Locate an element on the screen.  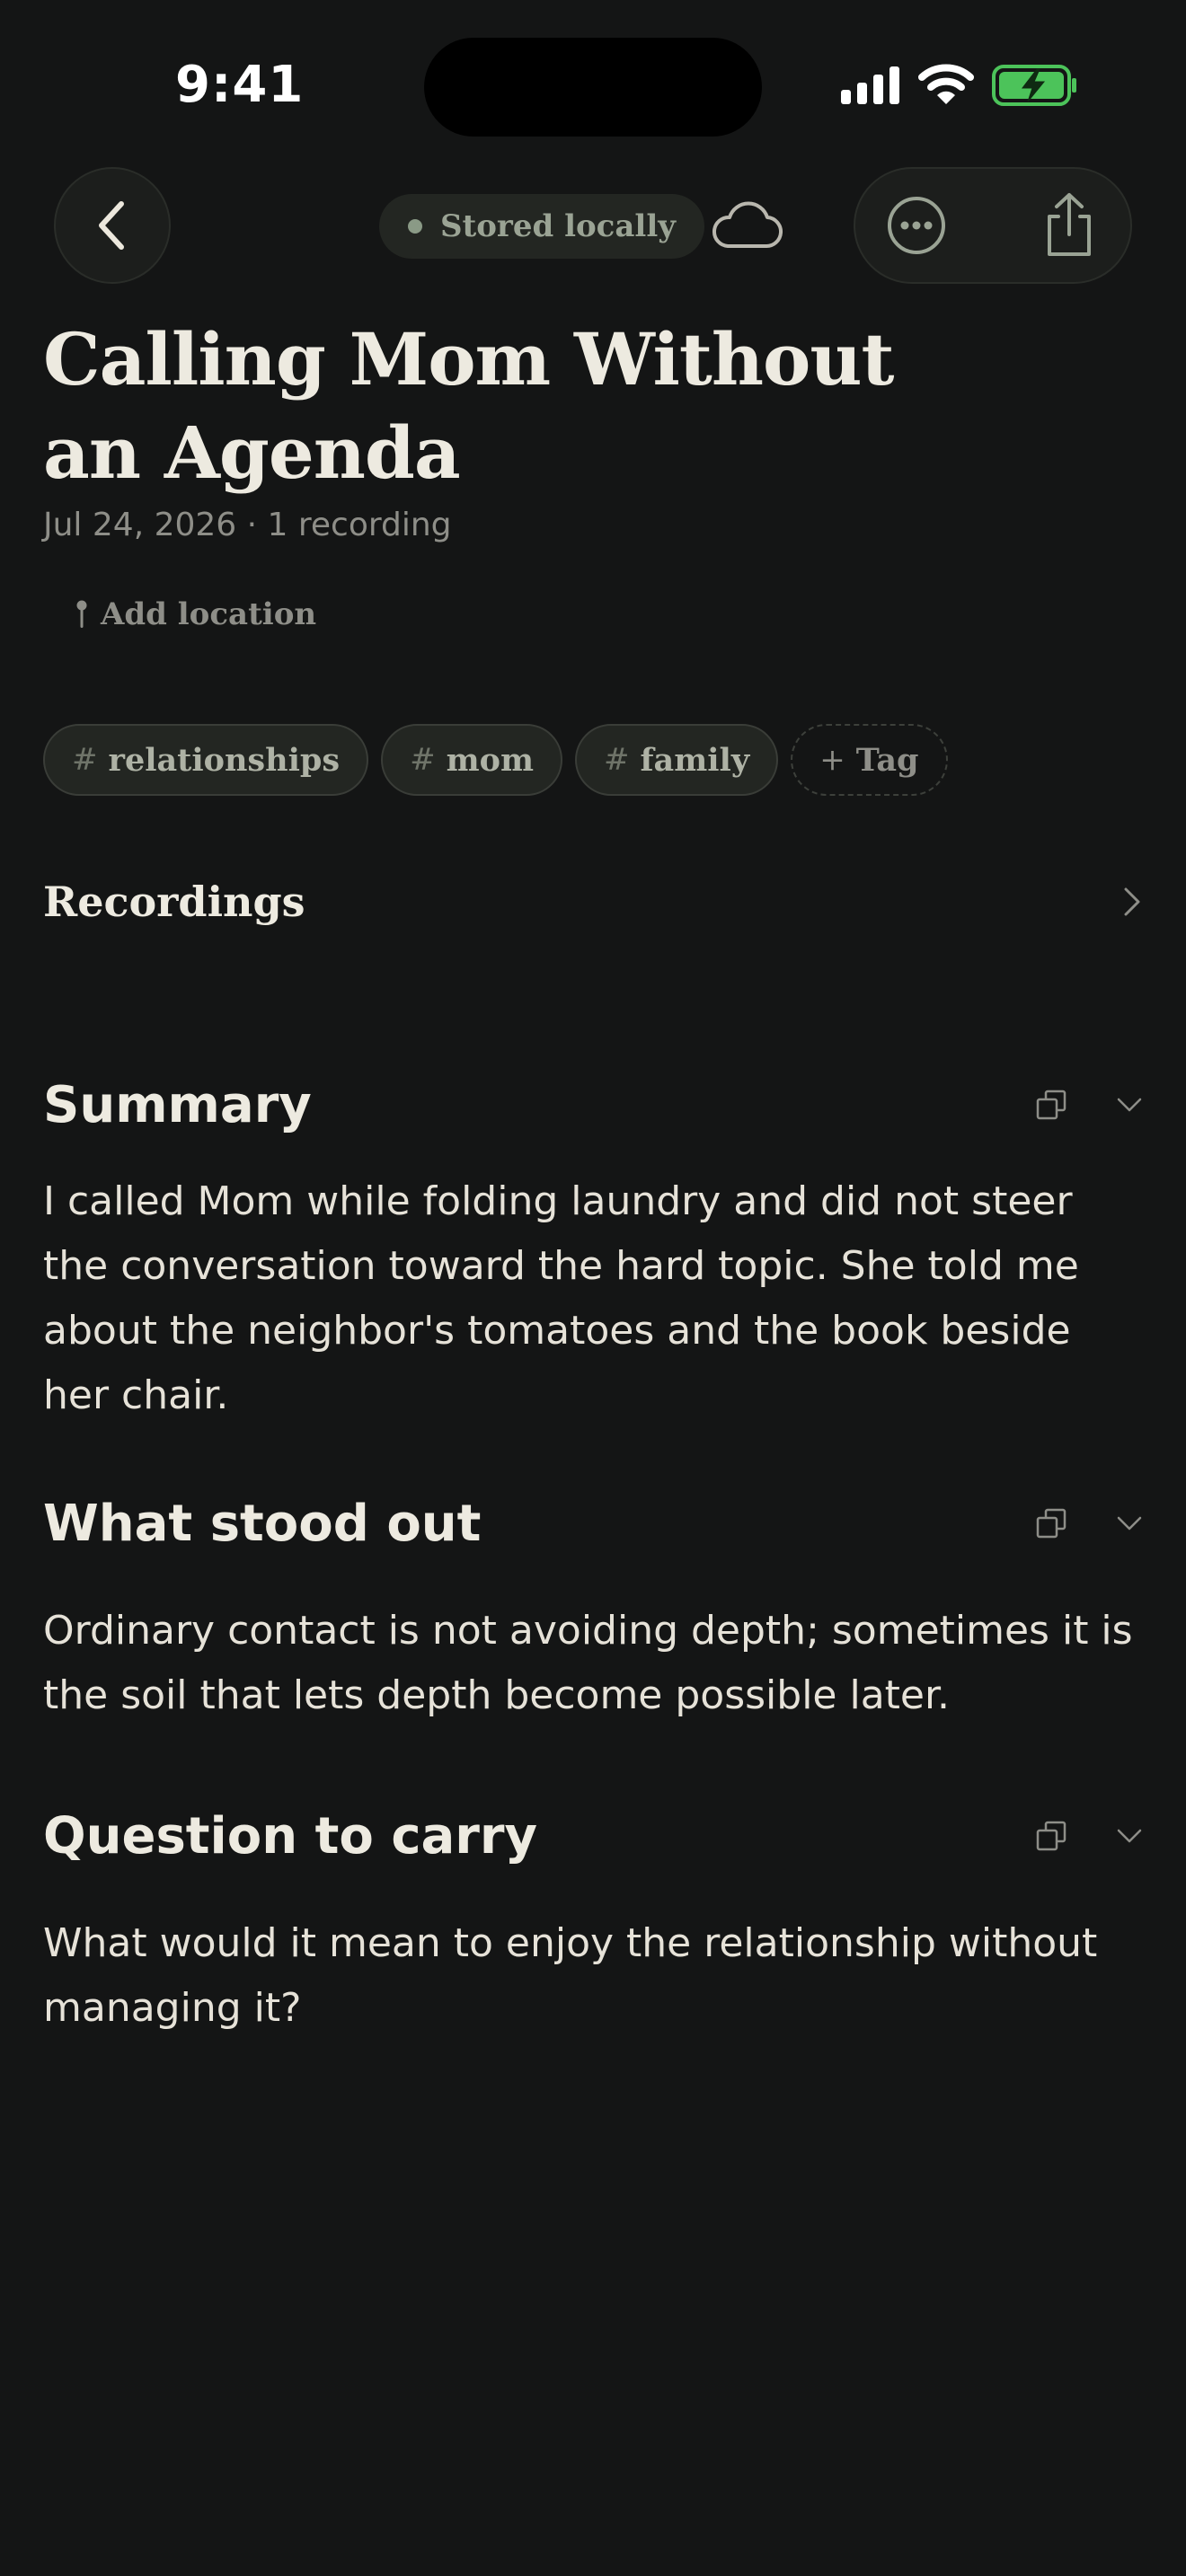
tag-label: relationships is located at coordinates (224, 760).